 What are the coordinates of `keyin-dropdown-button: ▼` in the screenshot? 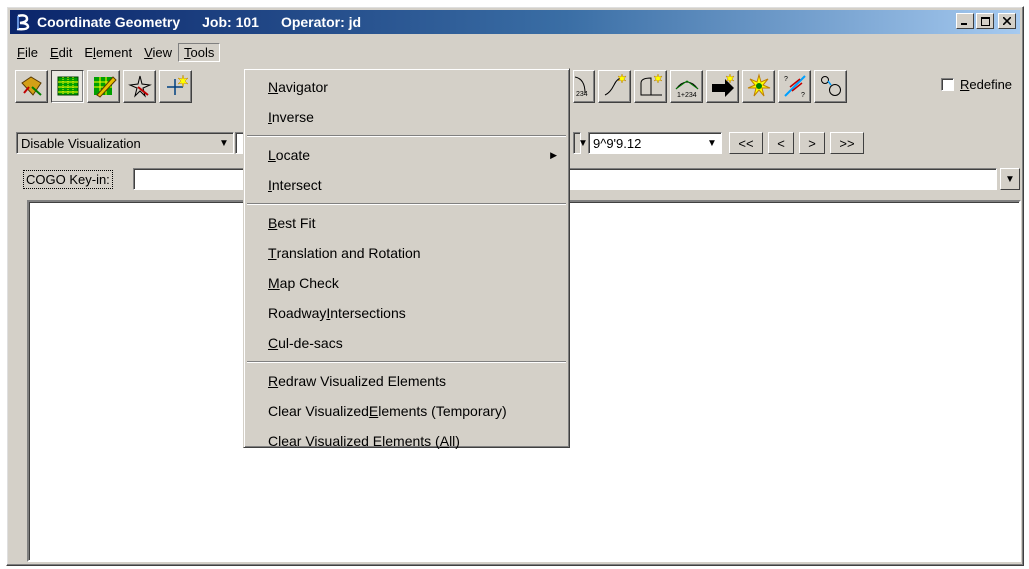 It's located at (1010, 179).